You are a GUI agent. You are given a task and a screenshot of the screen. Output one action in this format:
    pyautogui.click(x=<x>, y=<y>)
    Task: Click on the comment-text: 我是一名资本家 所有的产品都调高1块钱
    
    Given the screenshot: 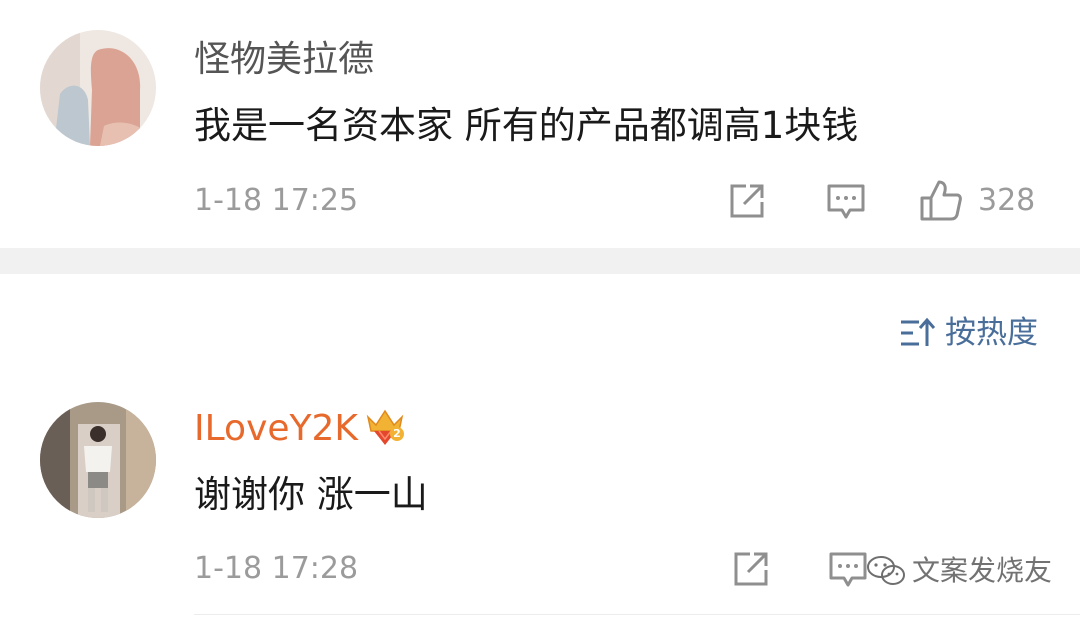 What is the action you would take?
    pyautogui.click(x=526, y=125)
    